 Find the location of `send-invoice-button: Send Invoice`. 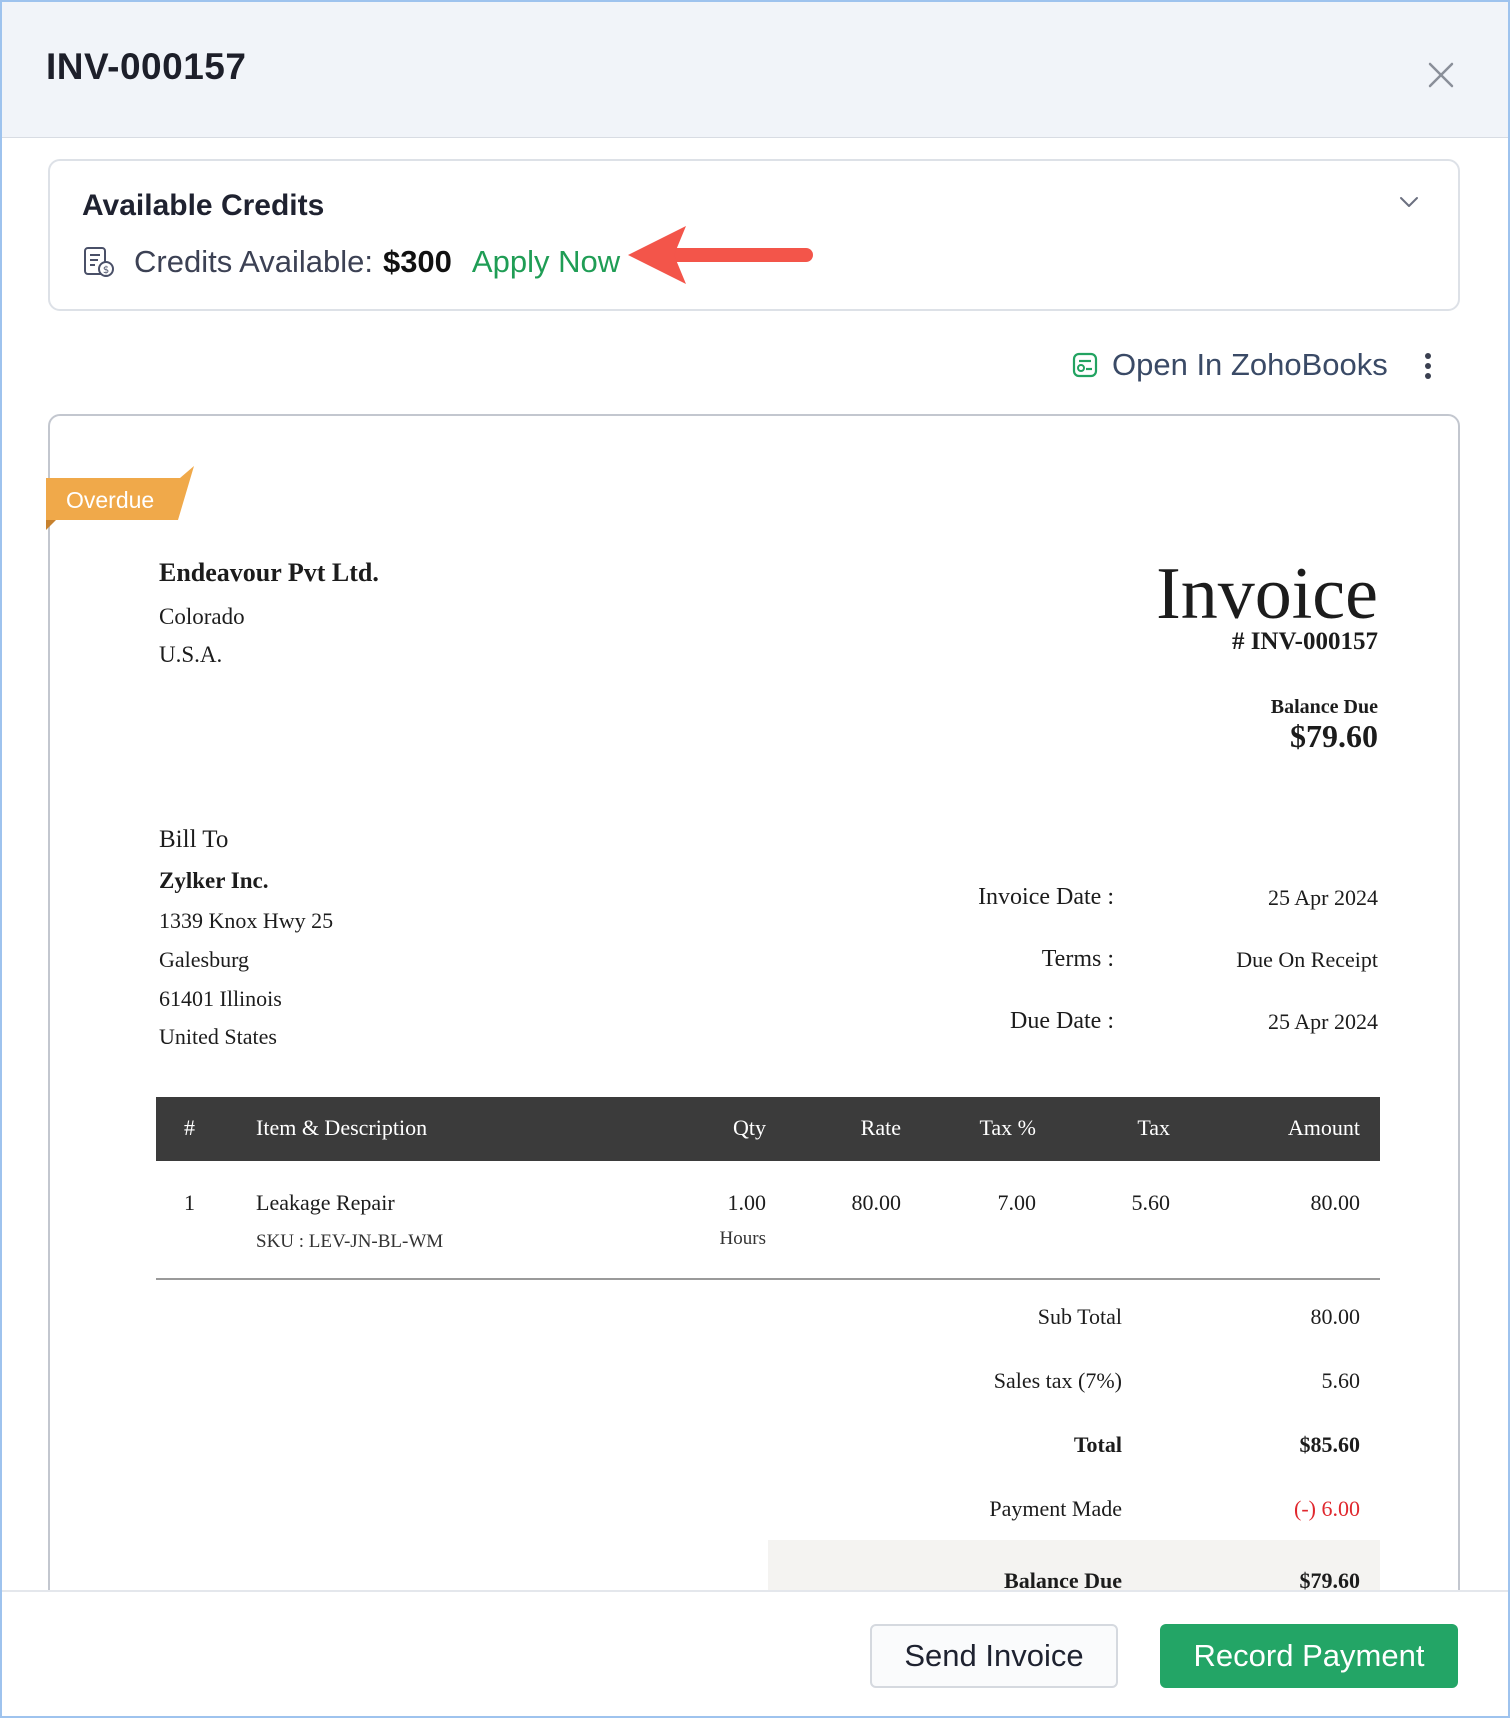

send-invoice-button: Send Invoice is located at coordinates (994, 1656).